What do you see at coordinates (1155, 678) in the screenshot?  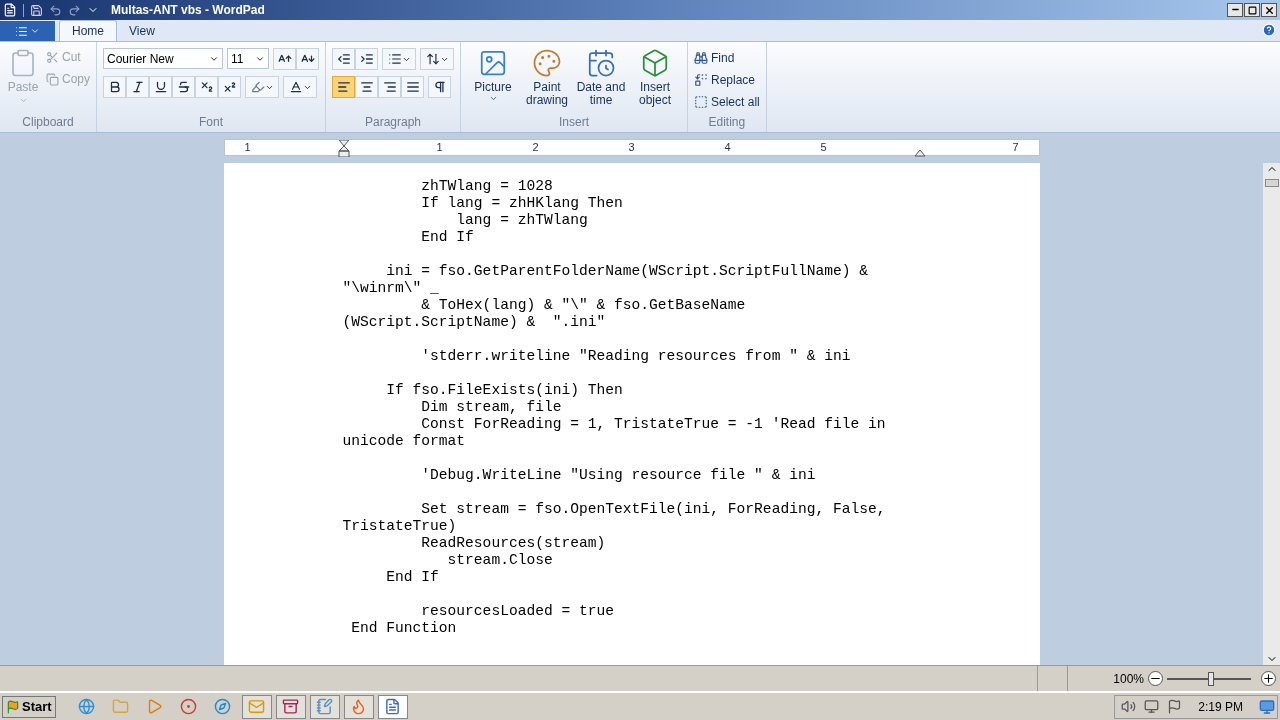 I see `zoom-out-icon` at bounding box center [1155, 678].